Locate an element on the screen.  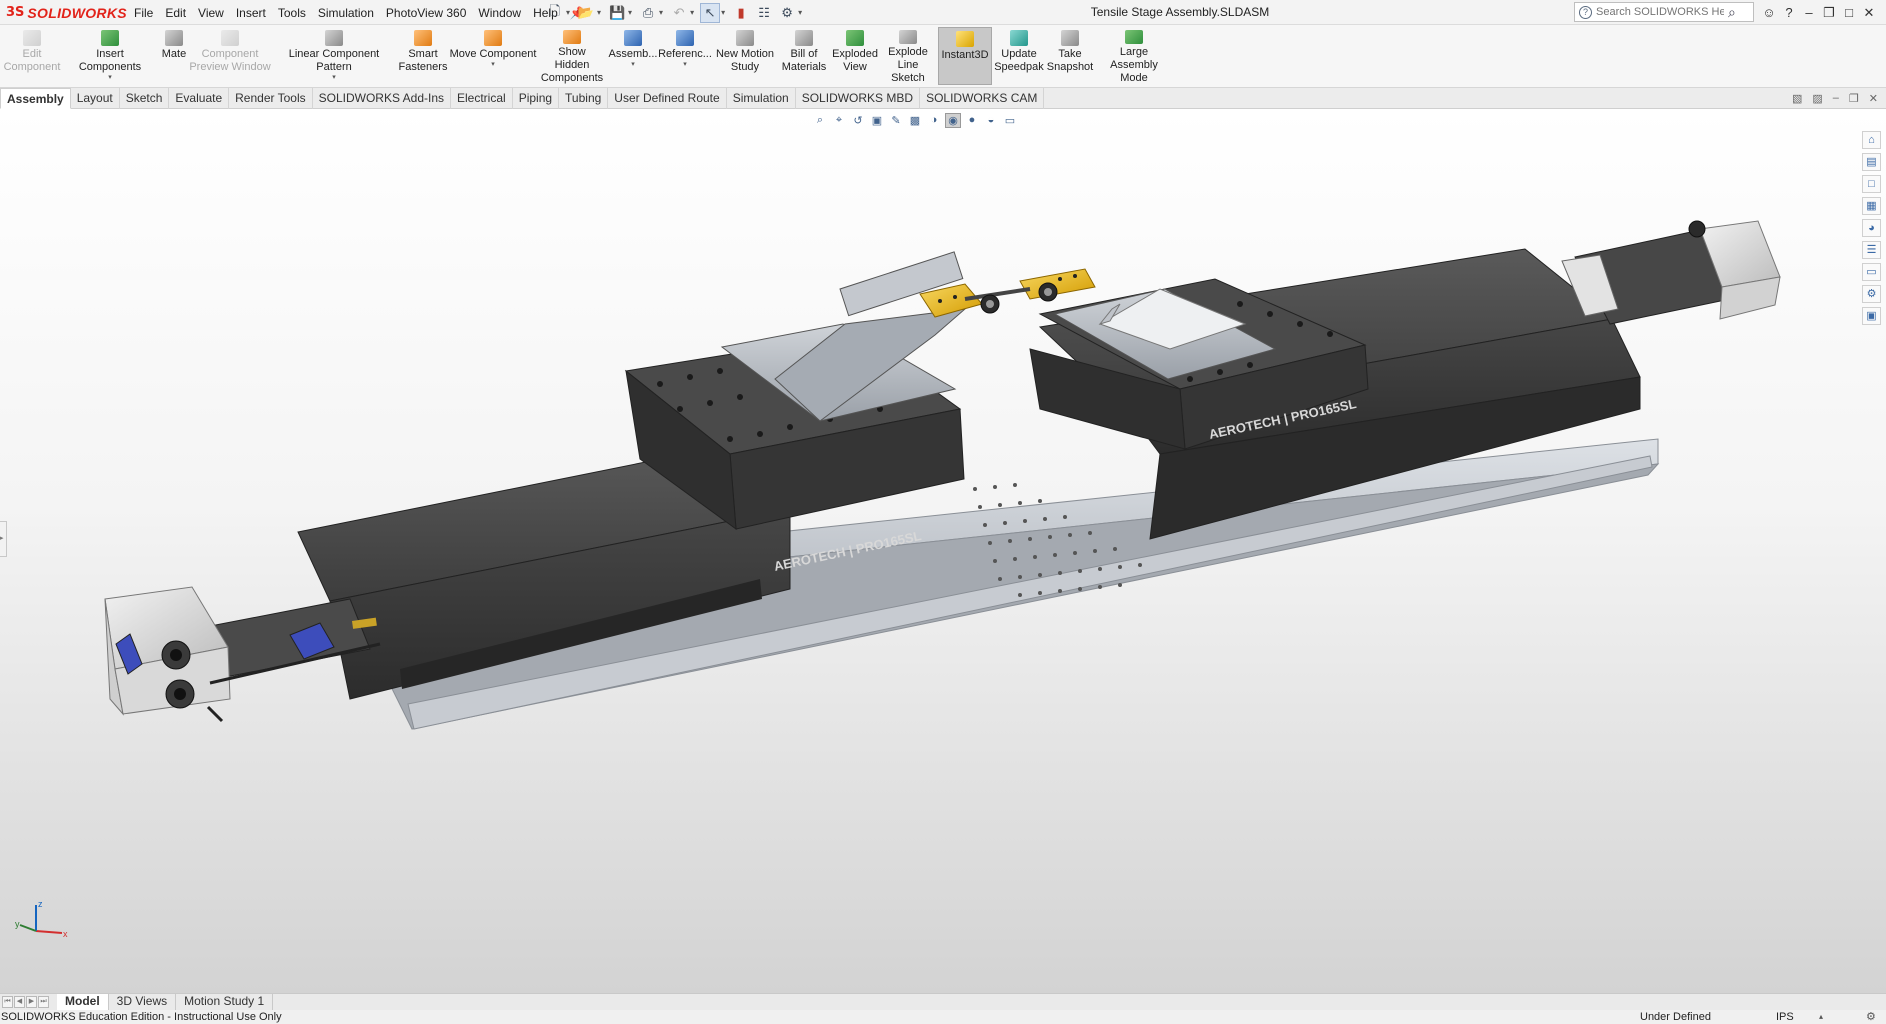
tab-sketch: Sketch is located at coordinates (145, 98).